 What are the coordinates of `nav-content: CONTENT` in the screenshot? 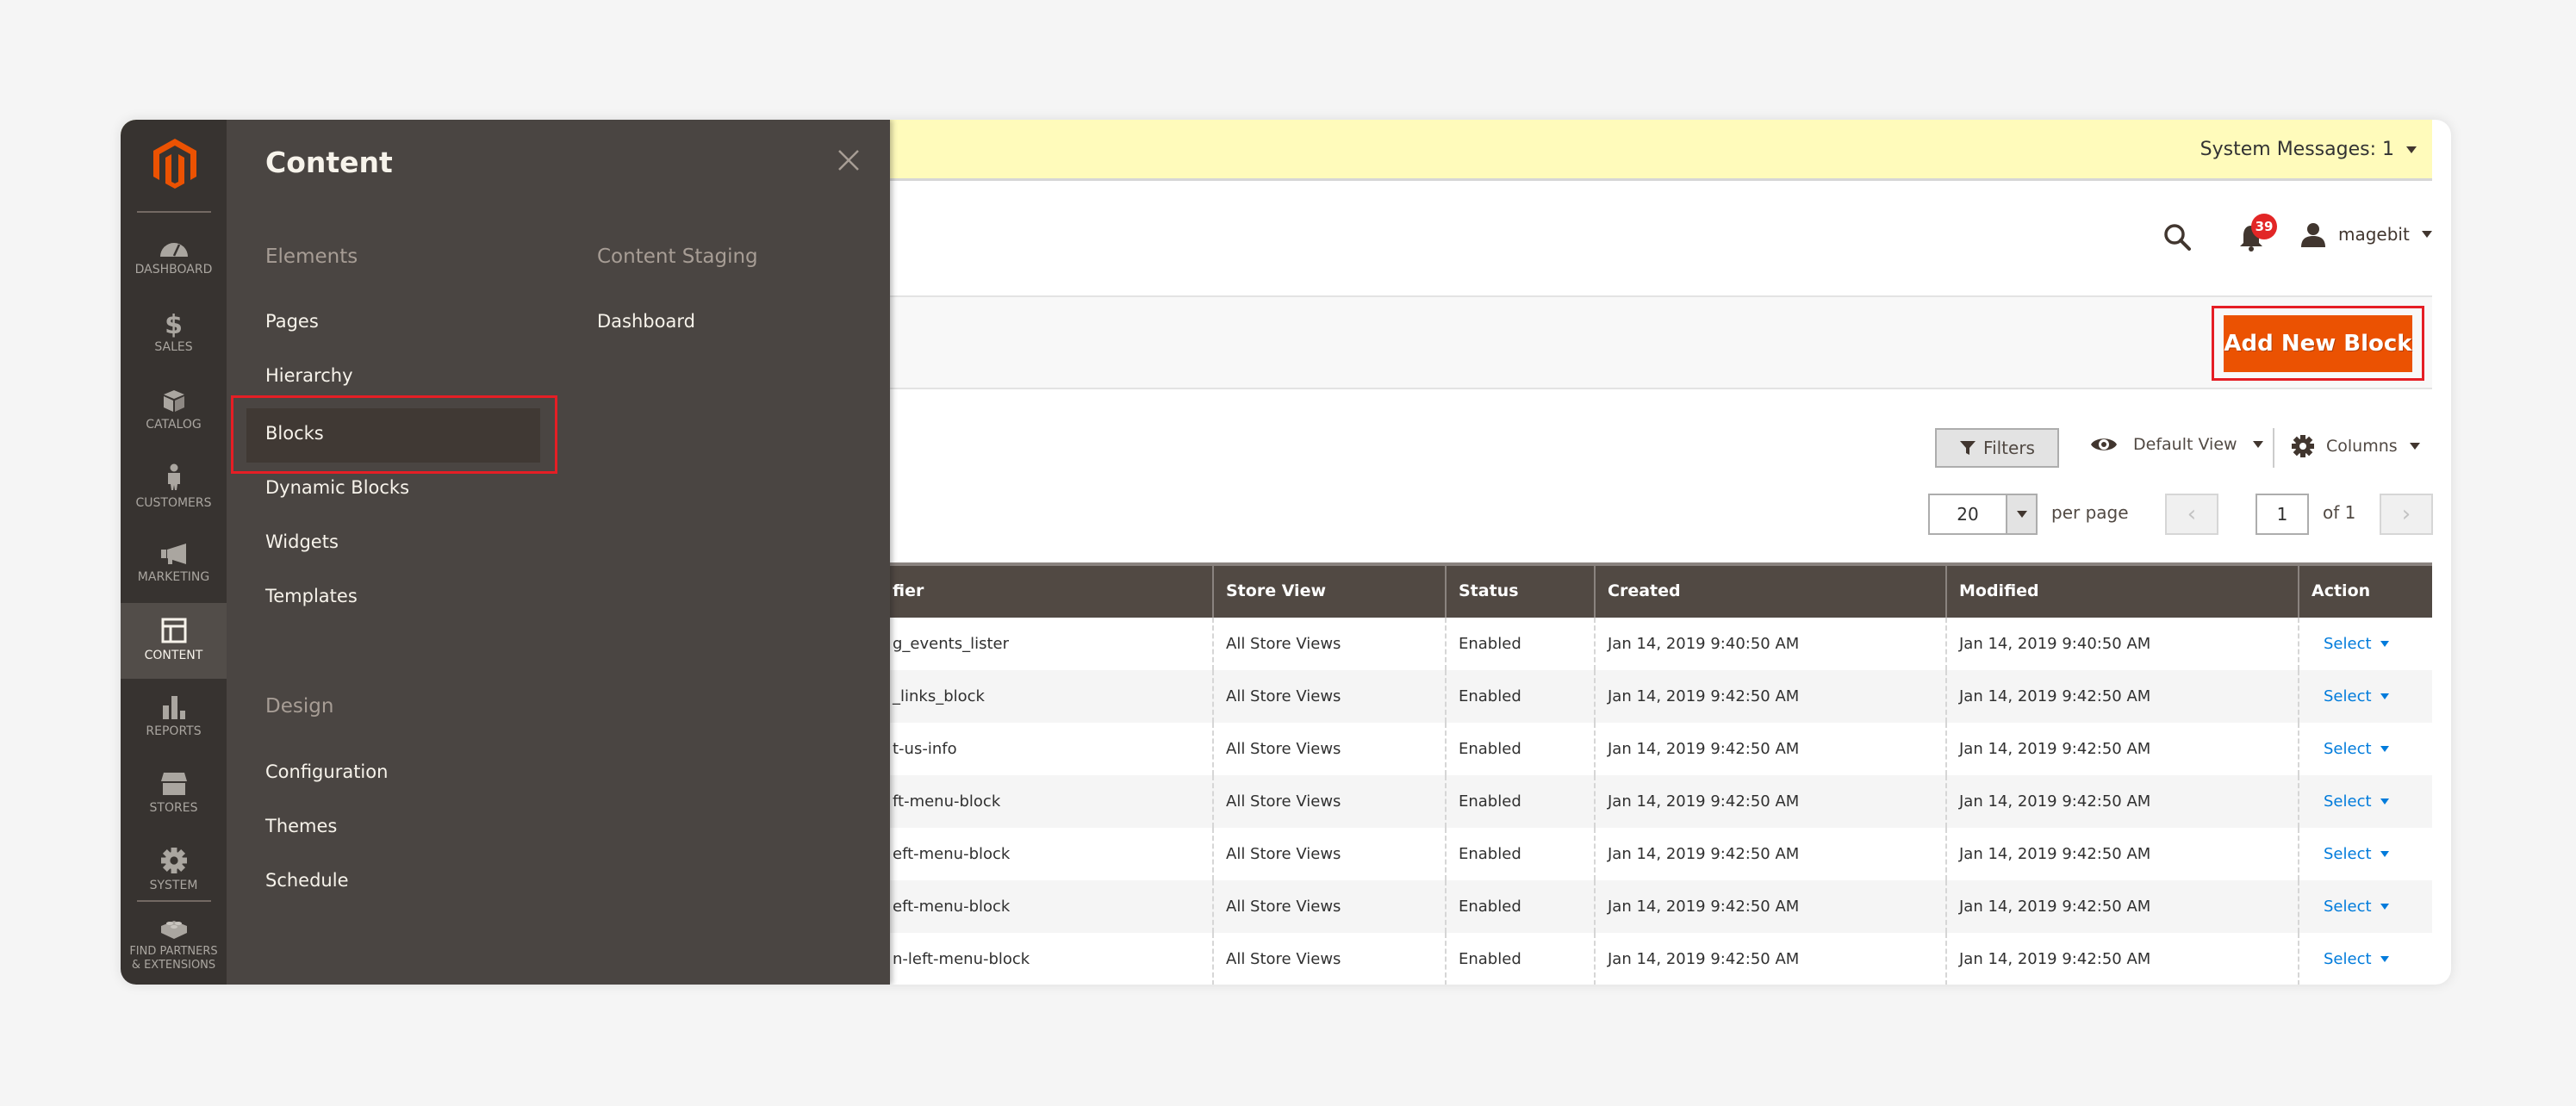 It's located at (174, 641).